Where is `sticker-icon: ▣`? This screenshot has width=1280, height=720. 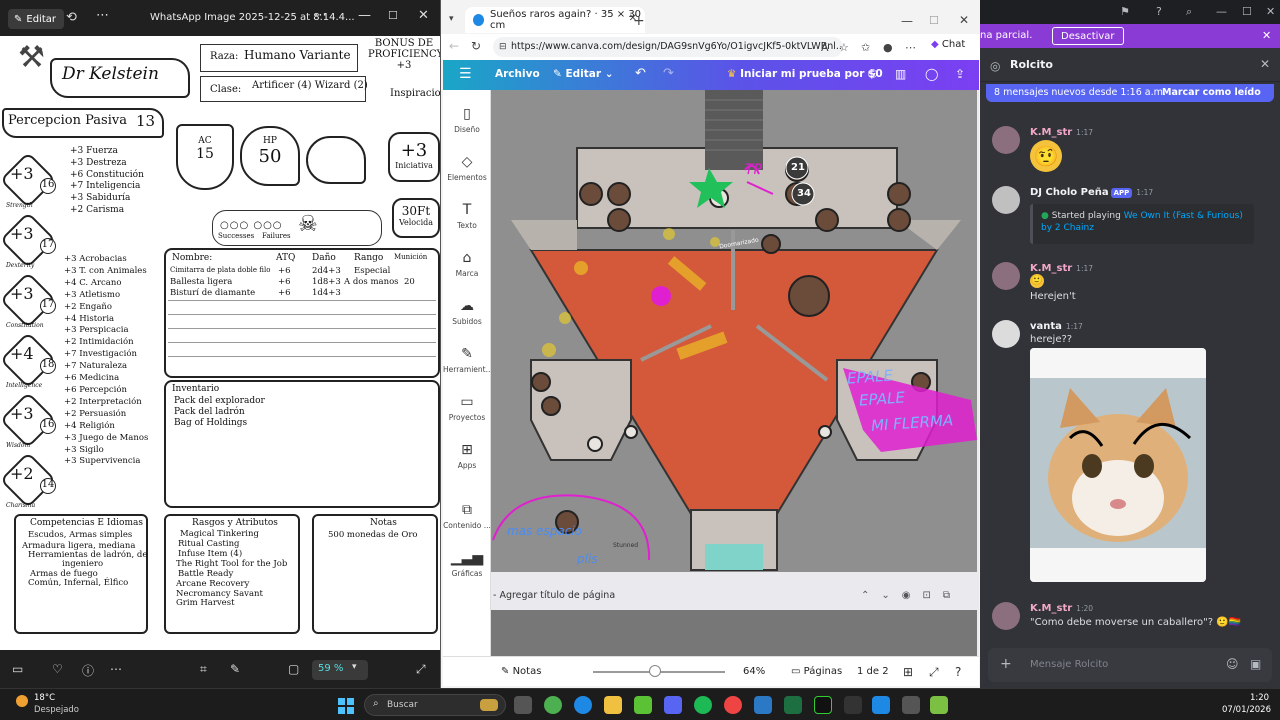 sticker-icon: ▣ is located at coordinates (1255, 664).